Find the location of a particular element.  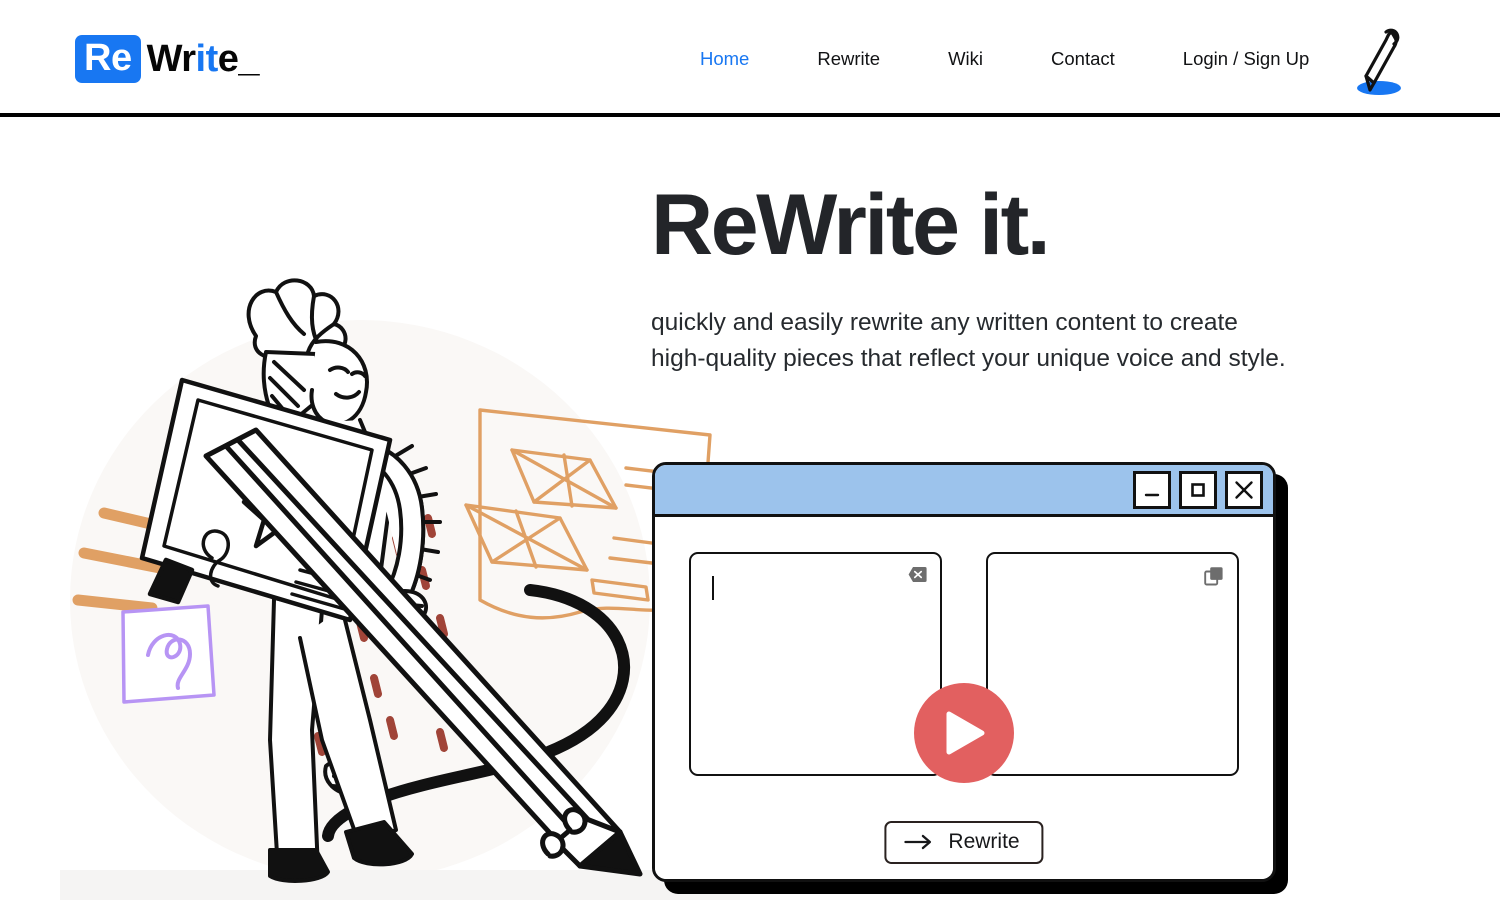

ink-squiggle is located at coordinates (476, 713).